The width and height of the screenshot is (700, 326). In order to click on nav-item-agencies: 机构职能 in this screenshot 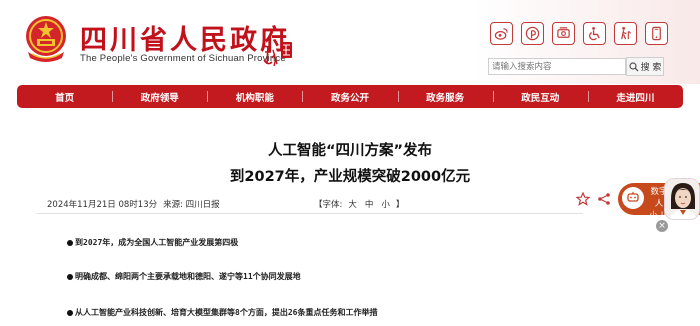, I will do `click(254, 97)`.